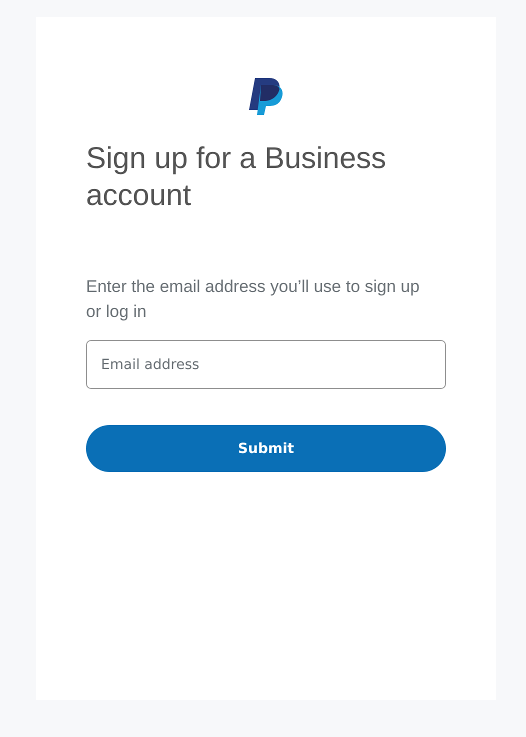 The image size is (526, 737). Describe the element at coordinates (253, 299) in the screenshot. I see `instructions-text: Enter the email address you’ll use to sign up or log in` at that location.